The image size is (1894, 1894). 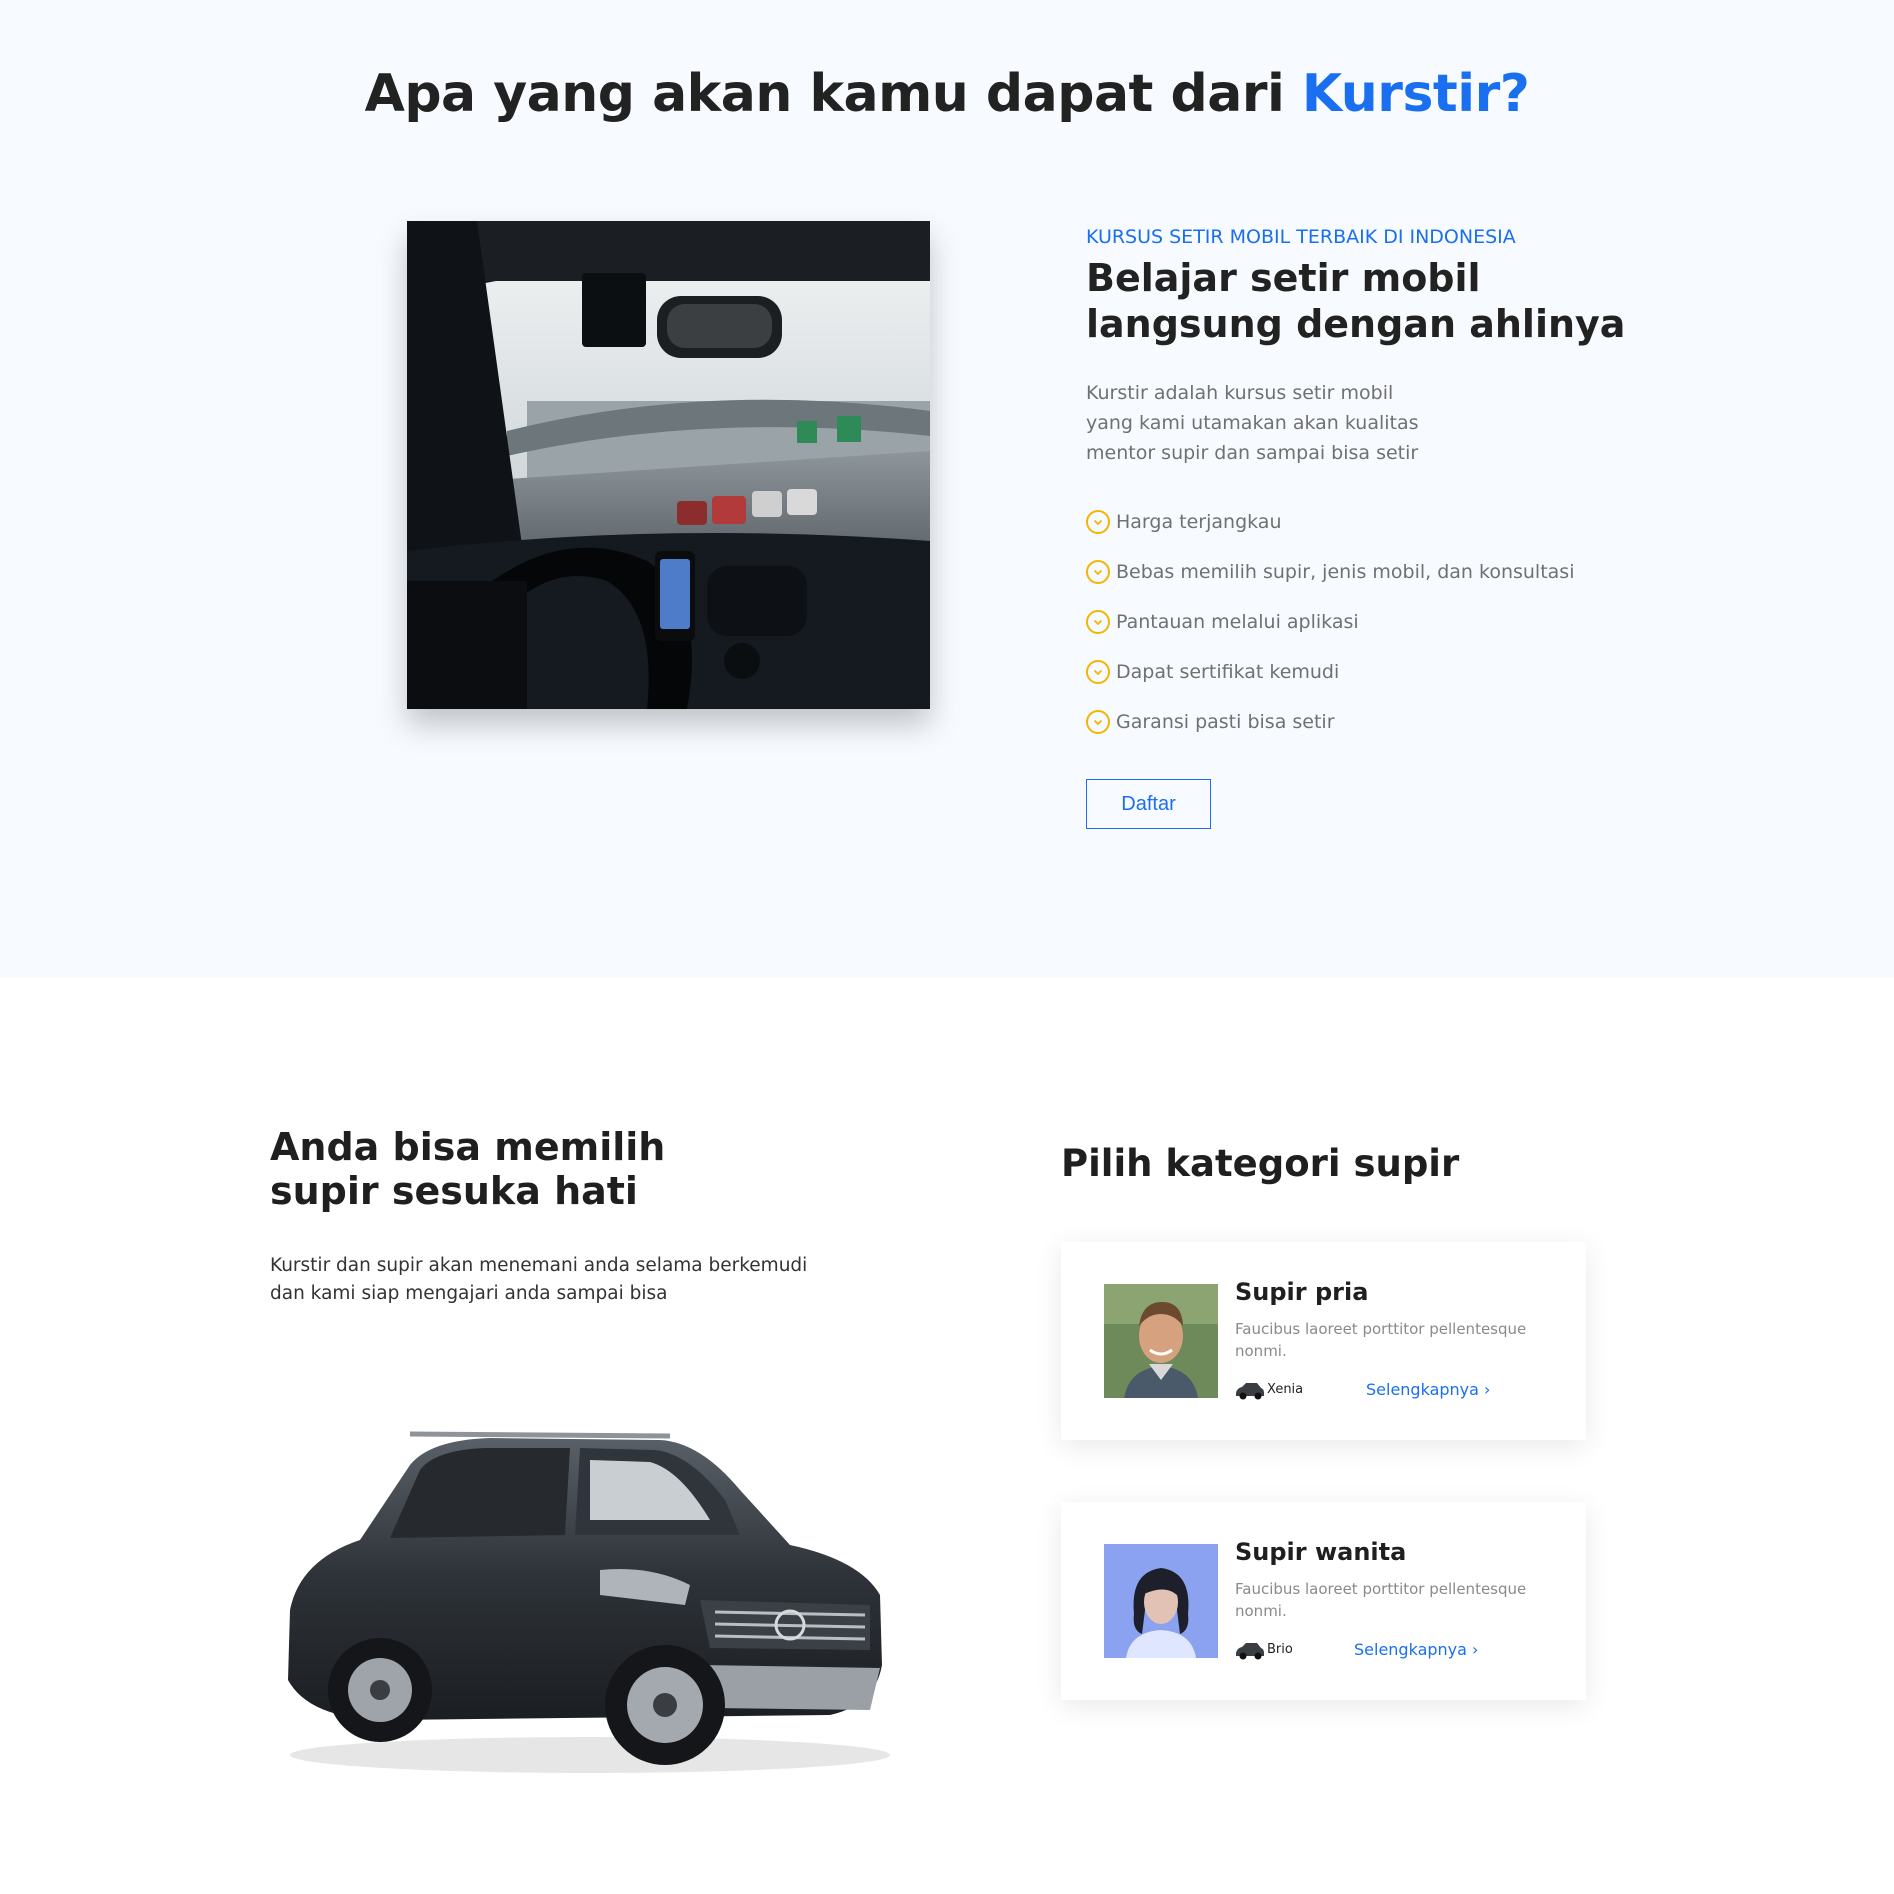 What do you see at coordinates (1283, 278) in the screenshot?
I see `hero-heading-line: Belajar setir mobil` at bounding box center [1283, 278].